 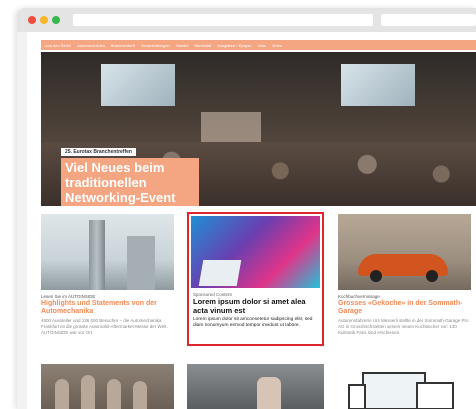 What do you see at coordinates (223, 20) in the screenshot?
I see `address-bar` at bounding box center [223, 20].